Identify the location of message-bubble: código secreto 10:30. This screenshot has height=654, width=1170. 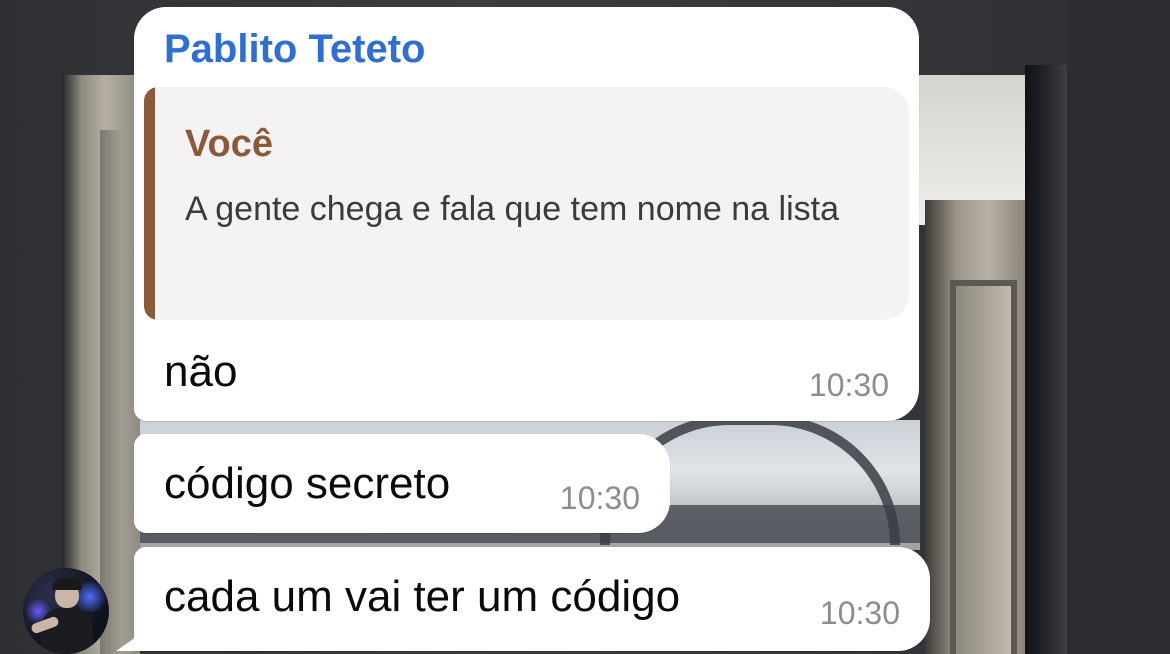
(402, 483).